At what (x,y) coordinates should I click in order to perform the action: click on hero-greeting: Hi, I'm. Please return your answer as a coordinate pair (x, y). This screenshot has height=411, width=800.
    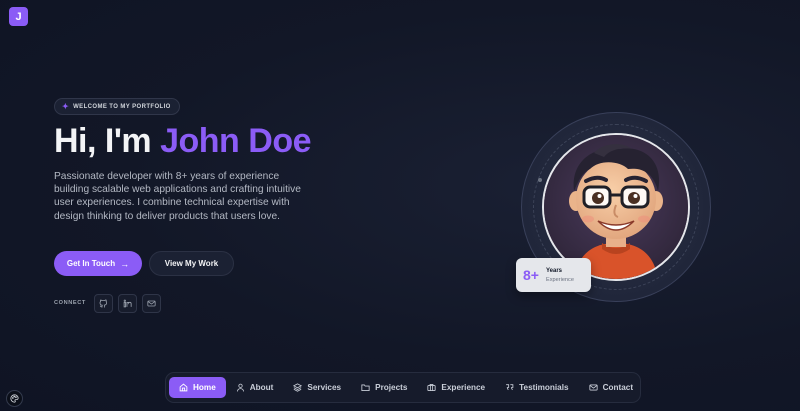
    Looking at the image, I should click on (107, 141).